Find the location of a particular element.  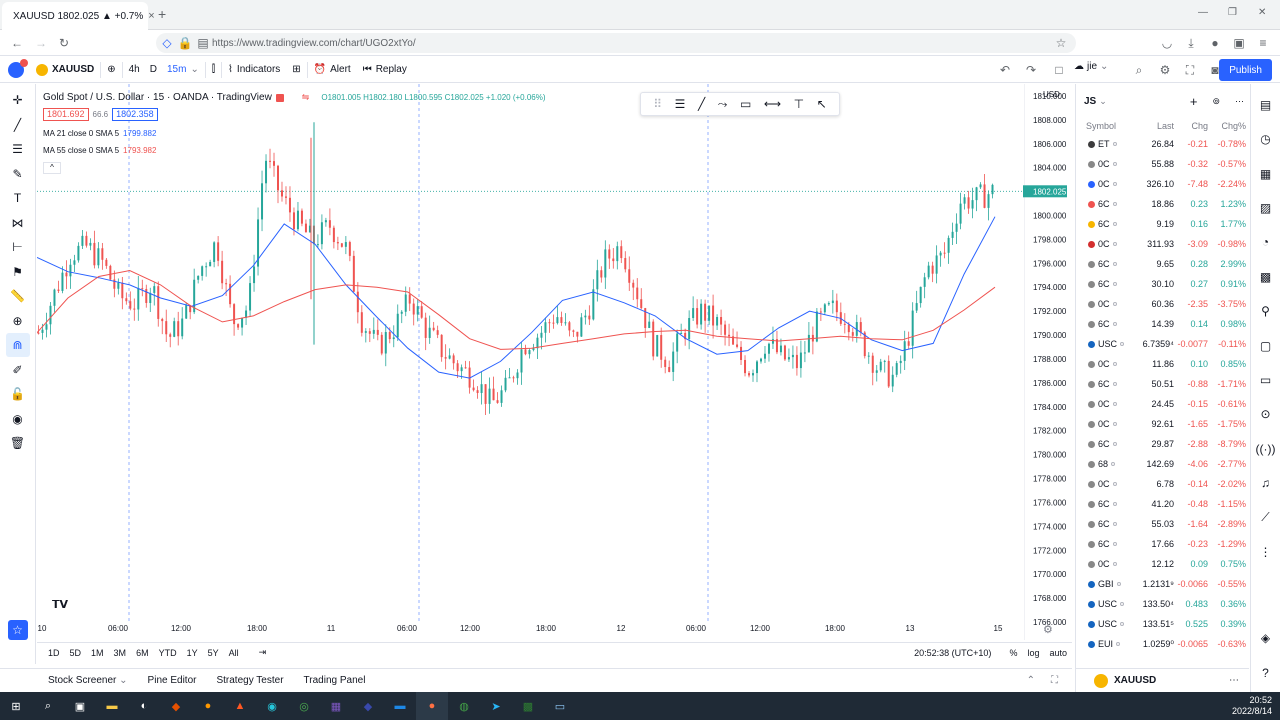

collapse-icon: ⇋ is located at coordinates (306, 97).